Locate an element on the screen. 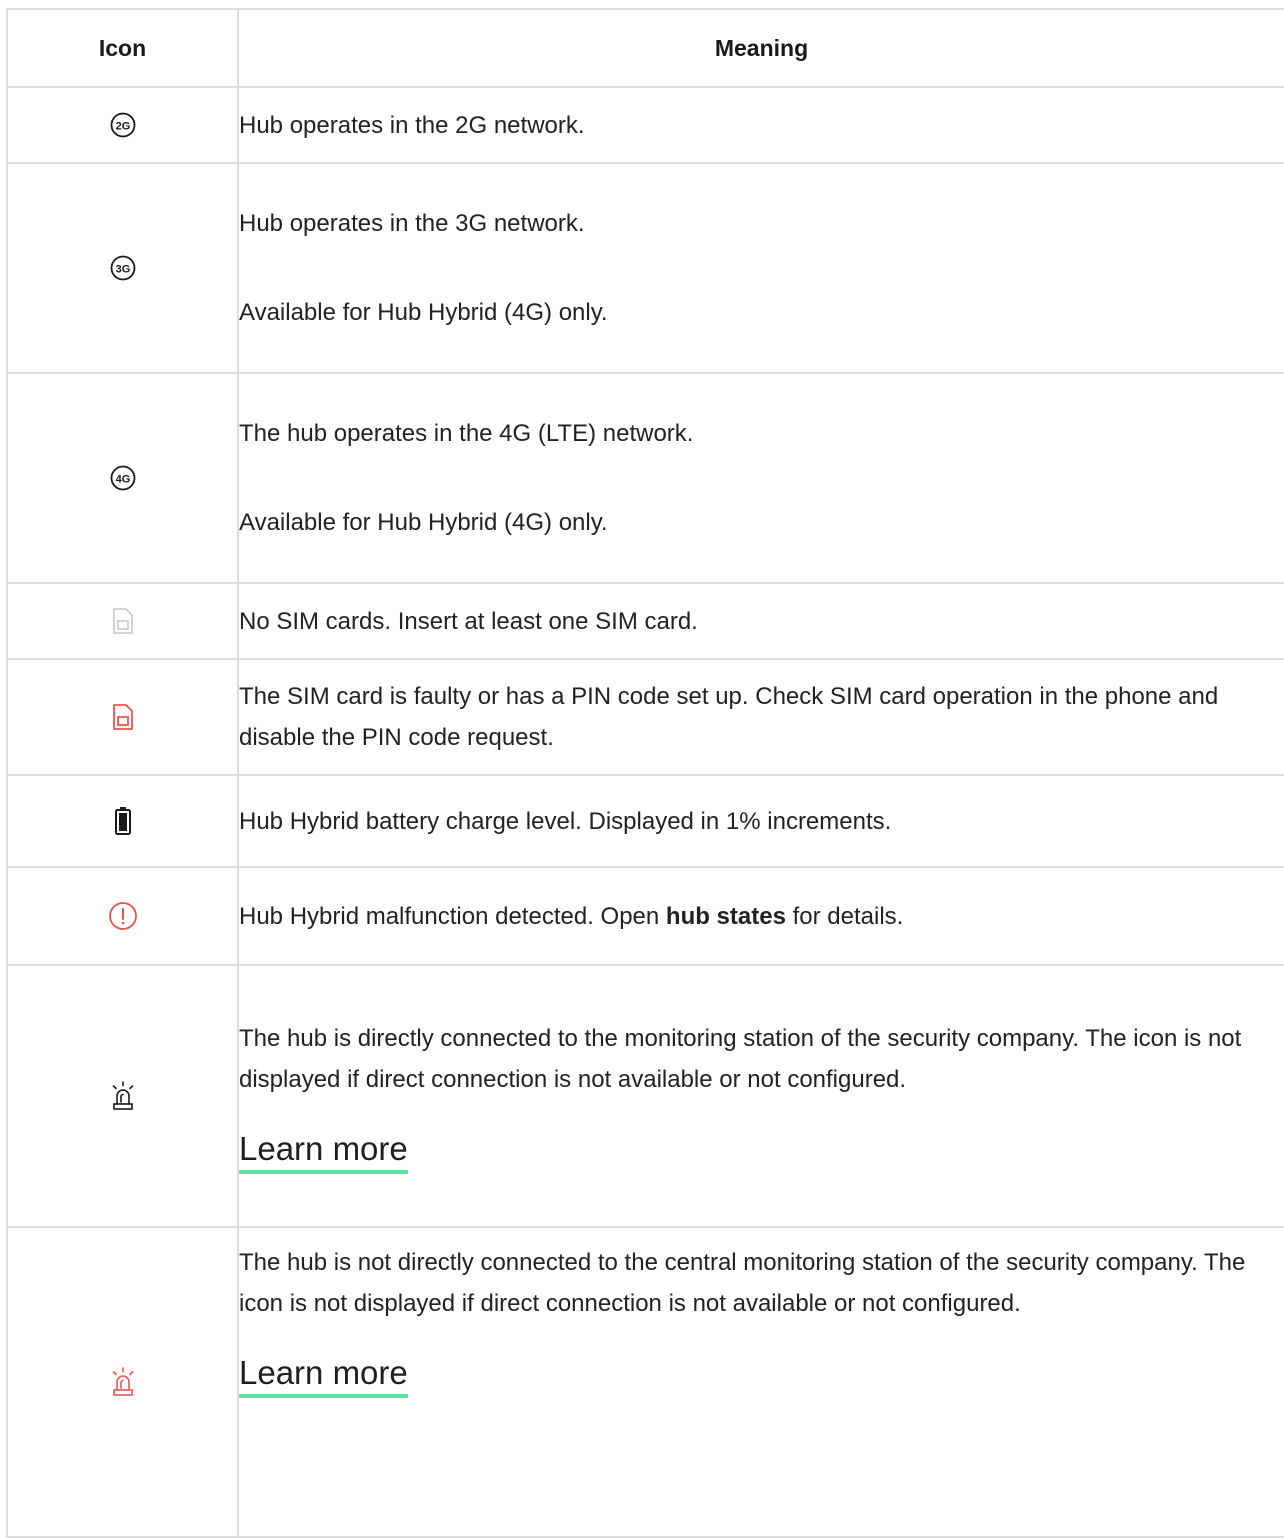  meaning-text-end: for details. is located at coordinates (844, 916).